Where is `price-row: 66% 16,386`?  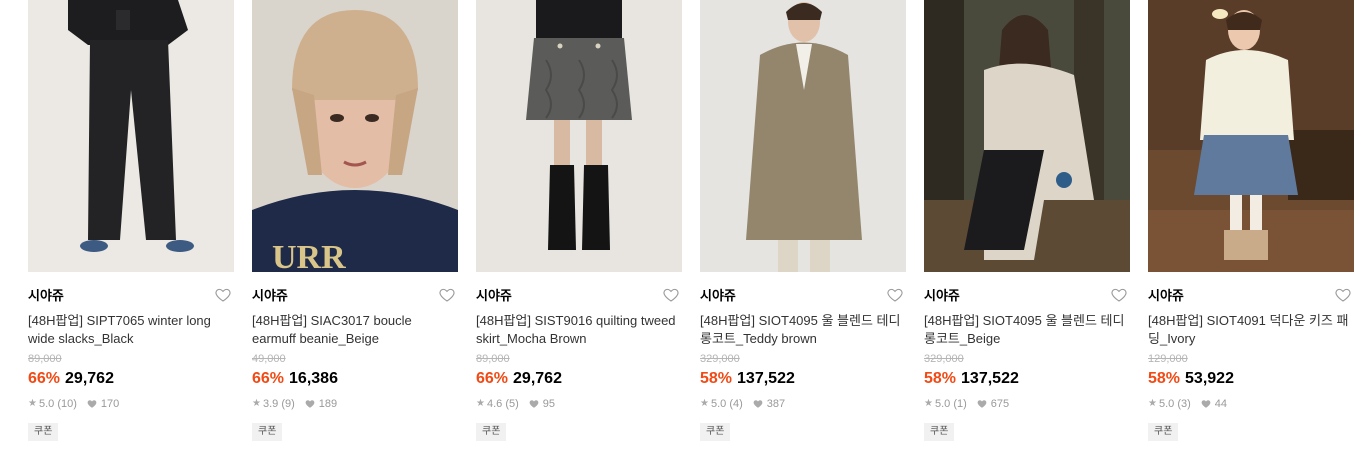
price-row: 66% 16,386 is located at coordinates (355, 379).